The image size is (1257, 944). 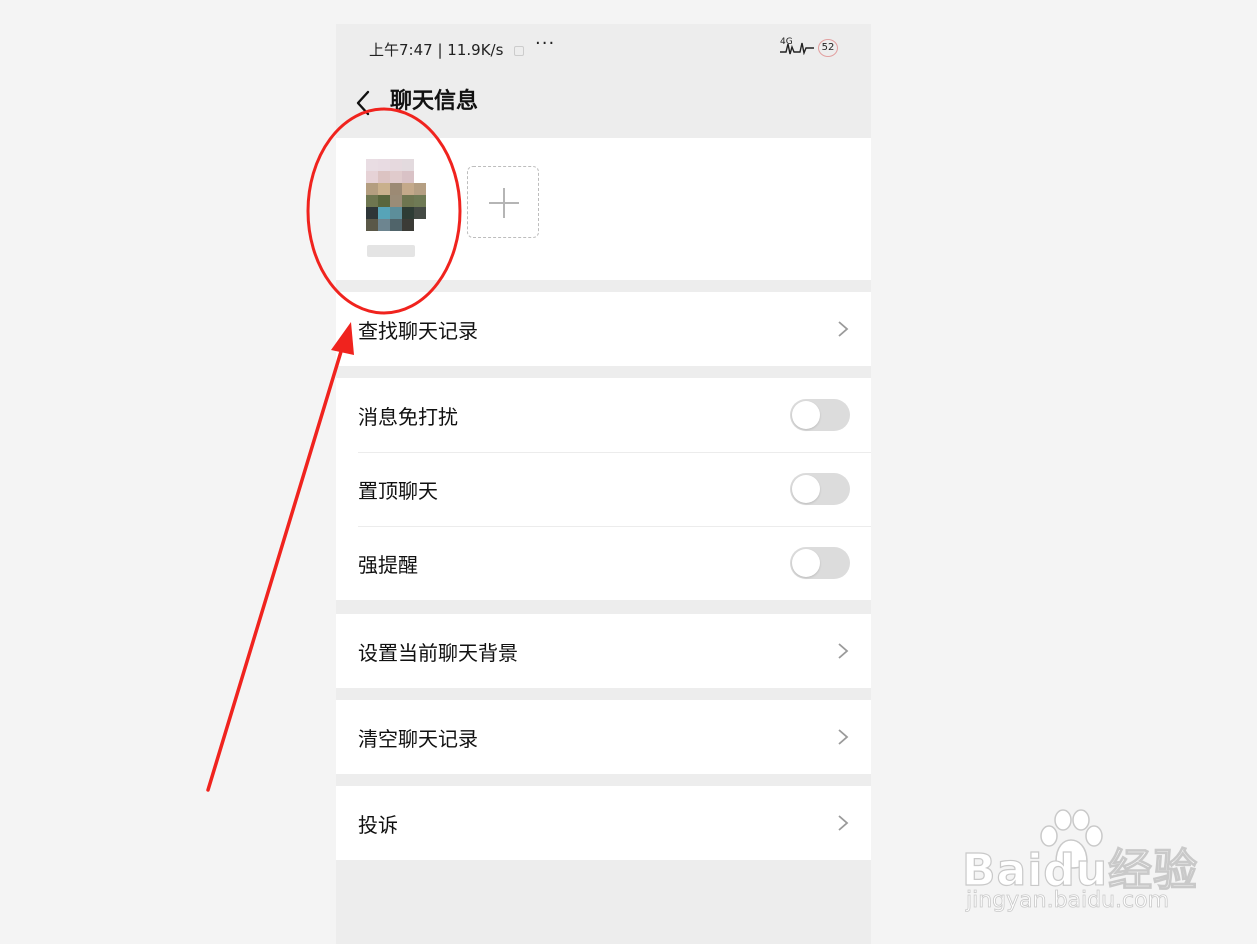 I want to click on search-history-label: 查找聊天记录, so click(x=418, y=330).